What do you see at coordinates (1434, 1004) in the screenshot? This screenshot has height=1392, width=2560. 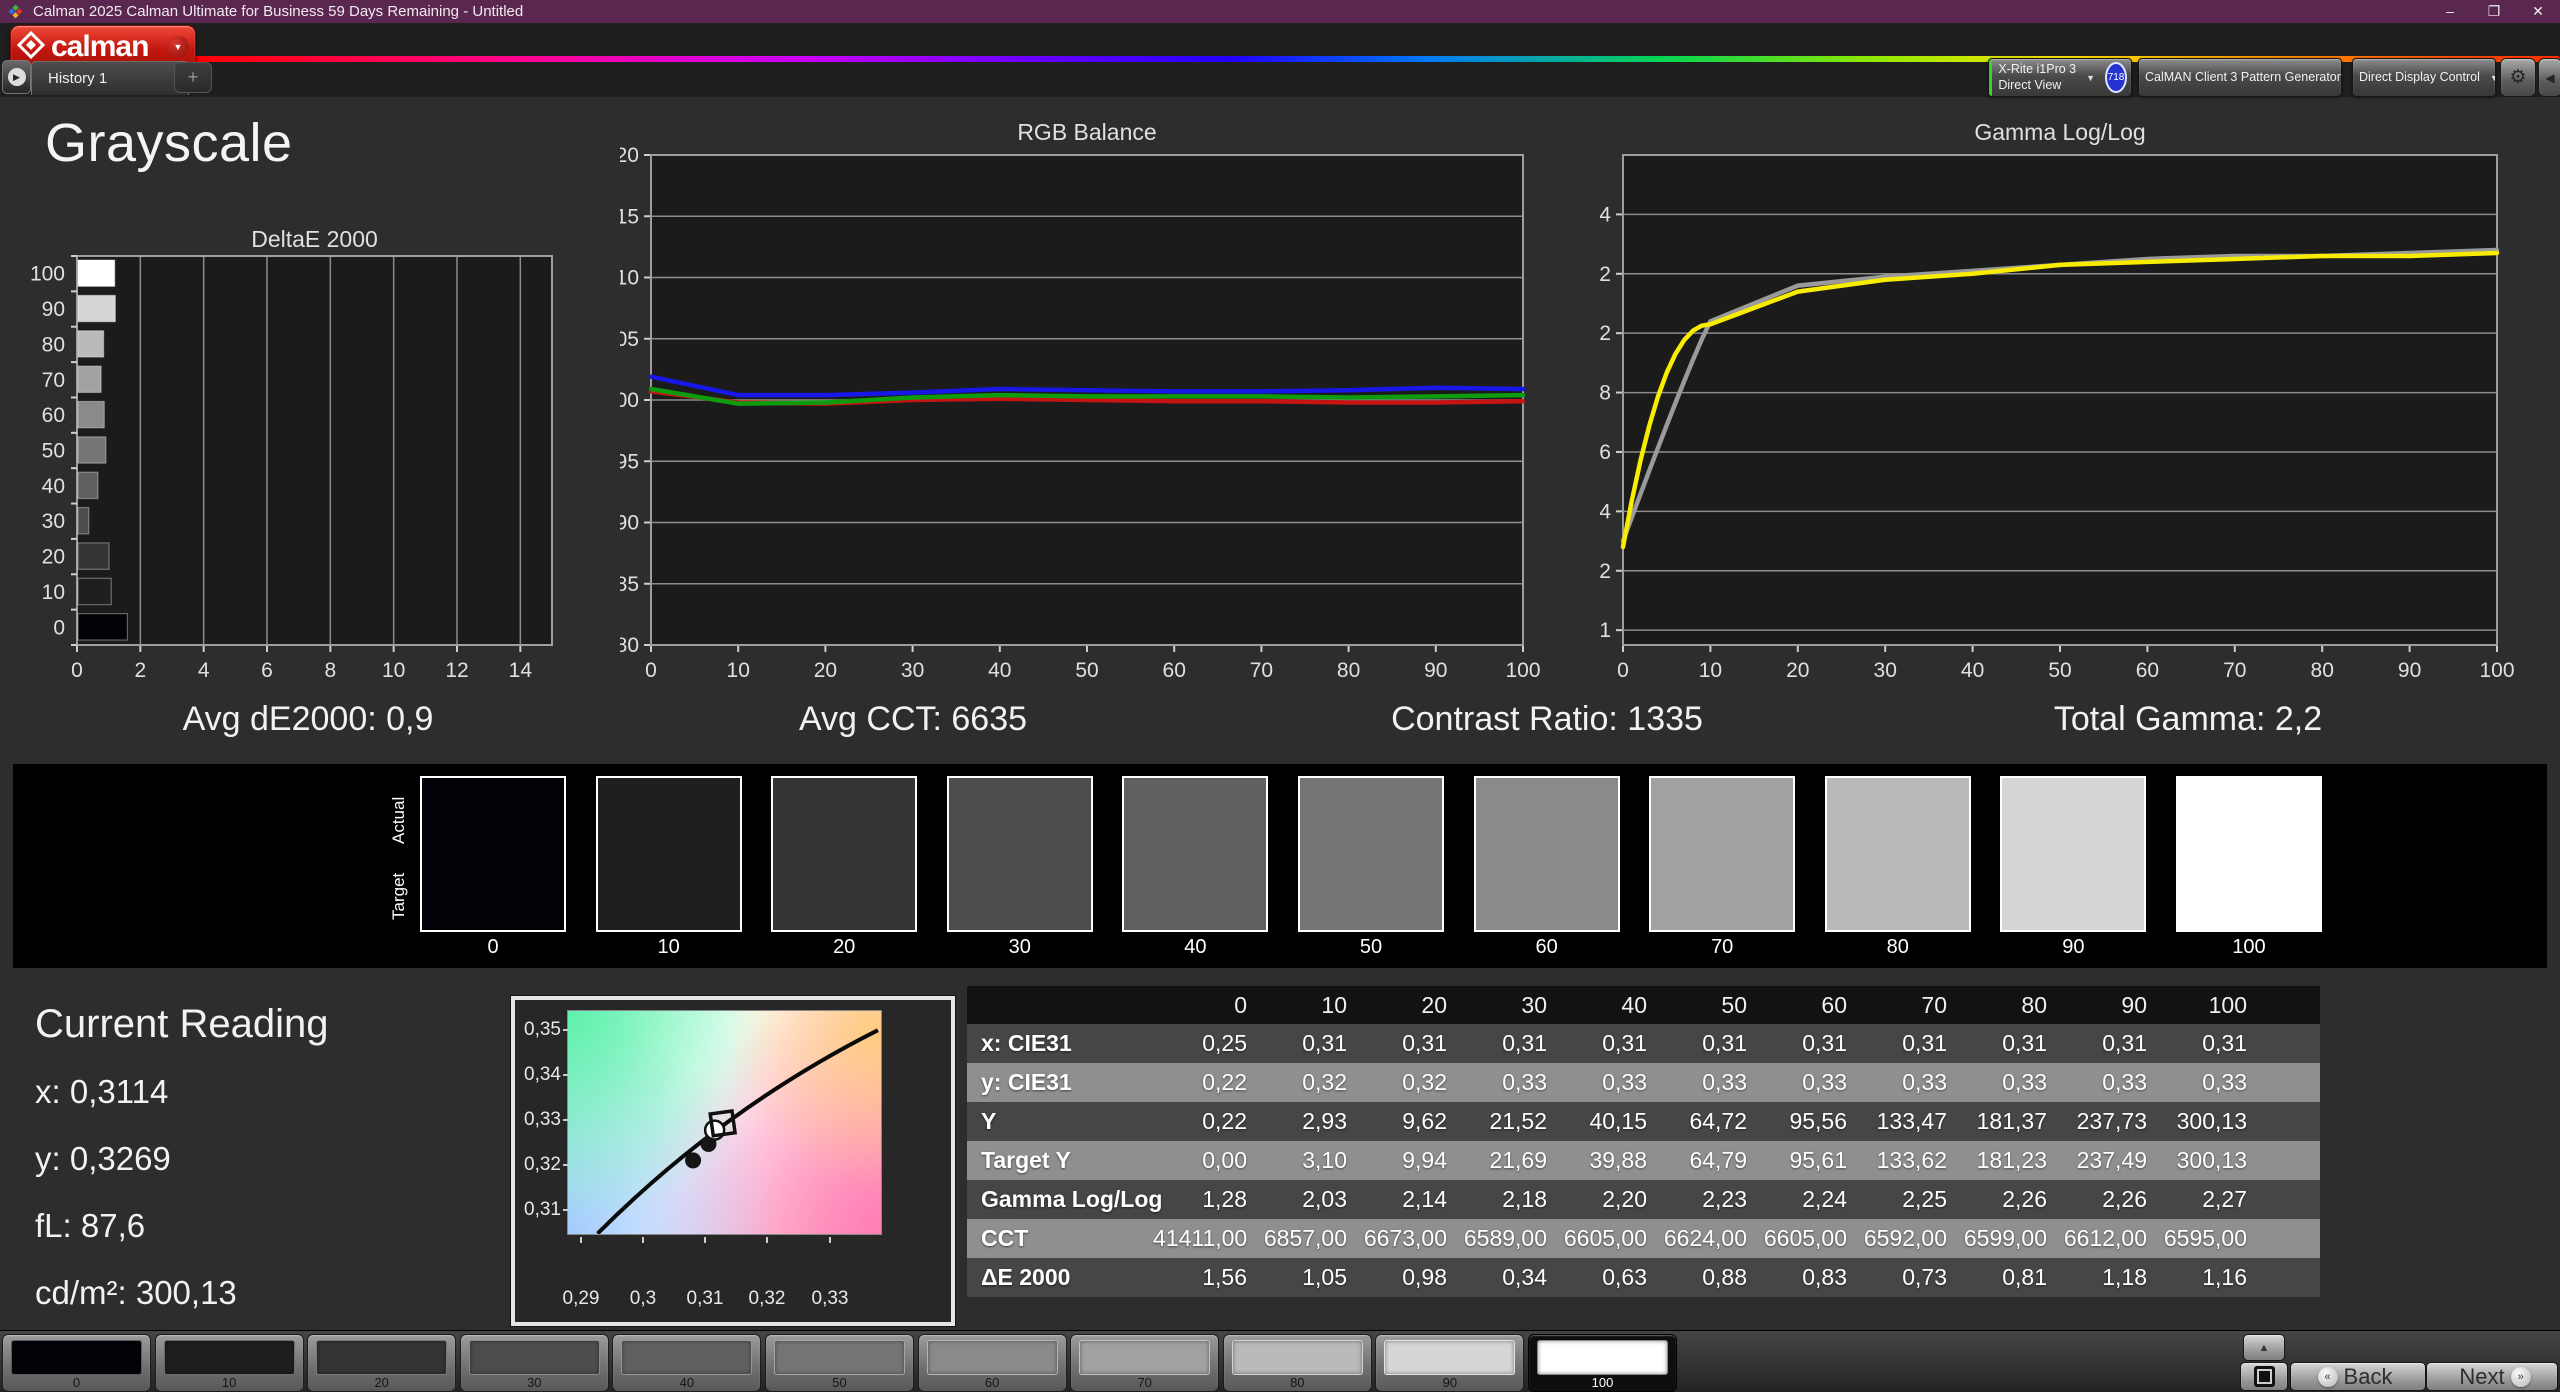 I see `table-header-20: 20` at bounding box center [1434, 1004].